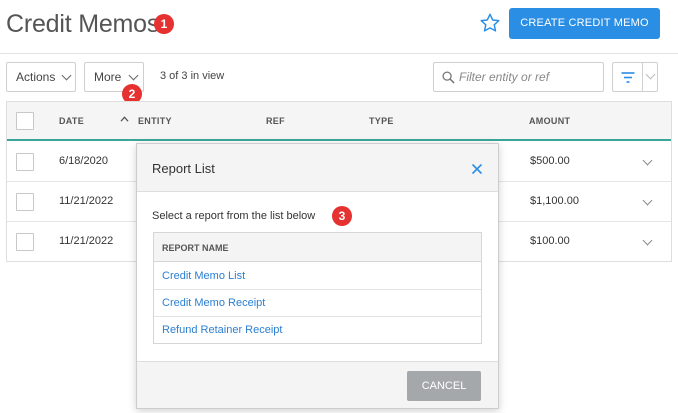  I want to click on actions-dropdown: Actions, so click(41, 77).